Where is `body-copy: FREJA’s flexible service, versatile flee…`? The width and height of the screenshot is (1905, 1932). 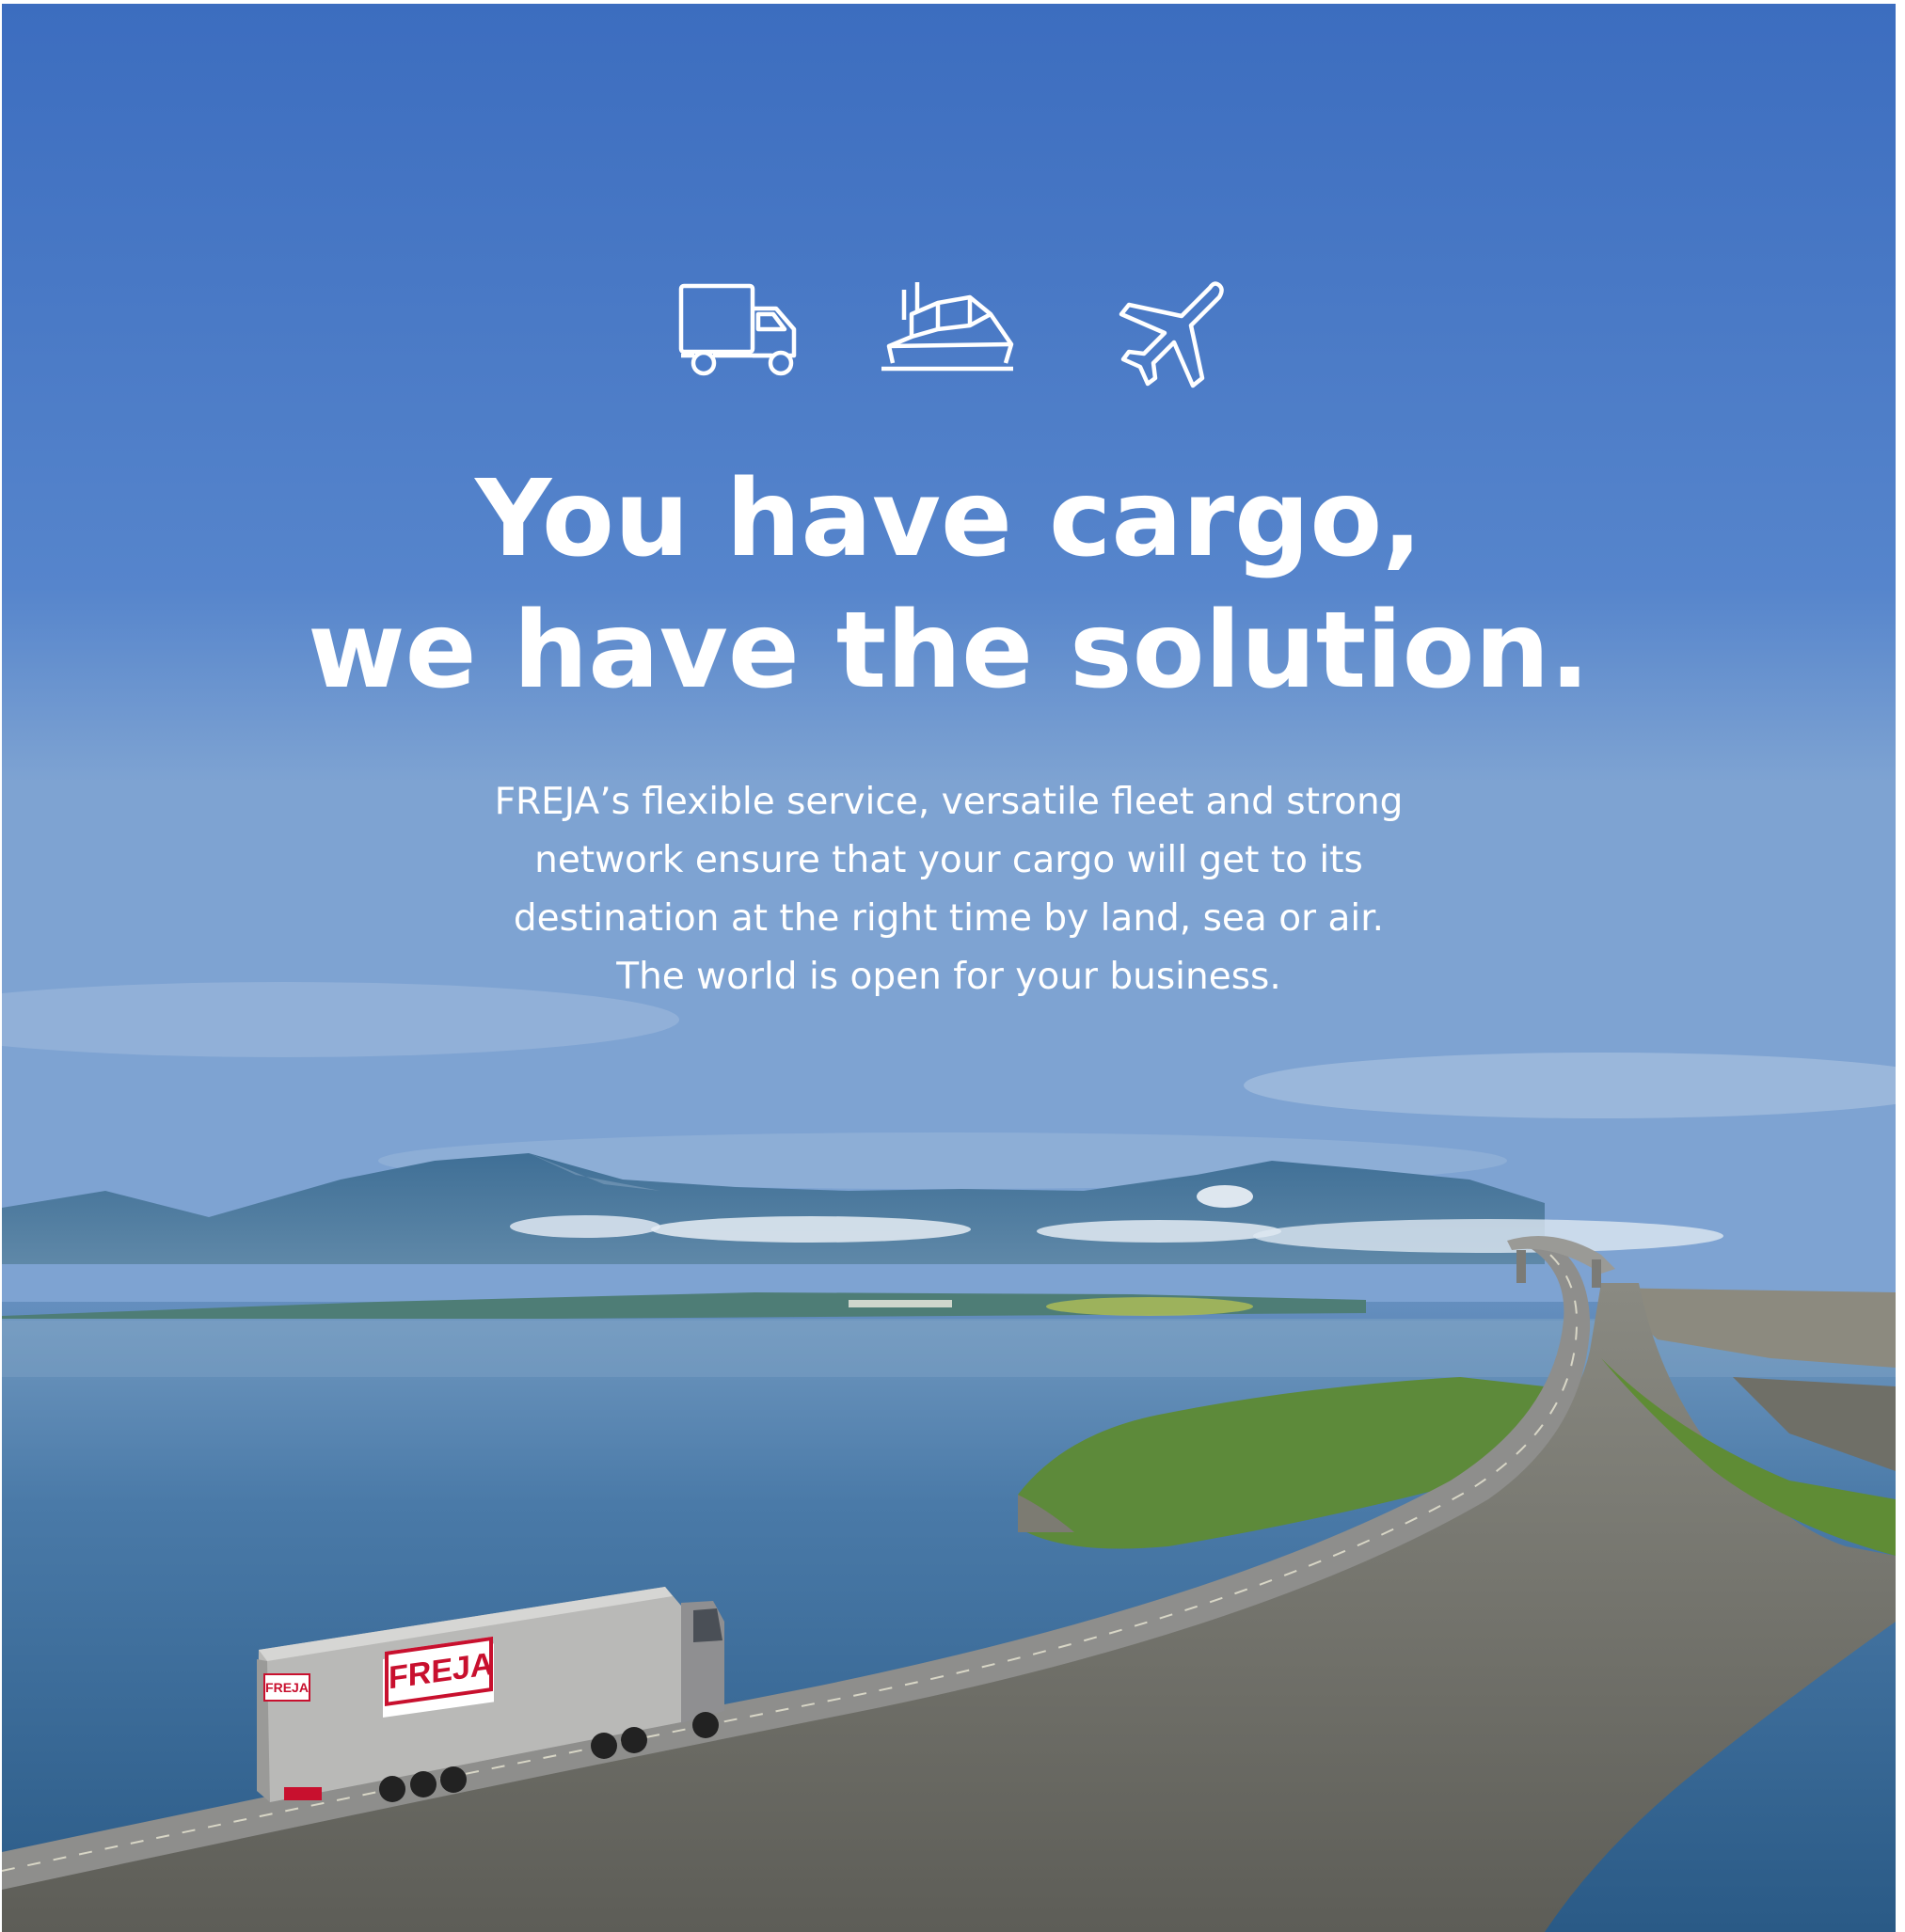 body-copy: FREJA’s flexible service, versatile flee… is located at coordinates (949, 889).